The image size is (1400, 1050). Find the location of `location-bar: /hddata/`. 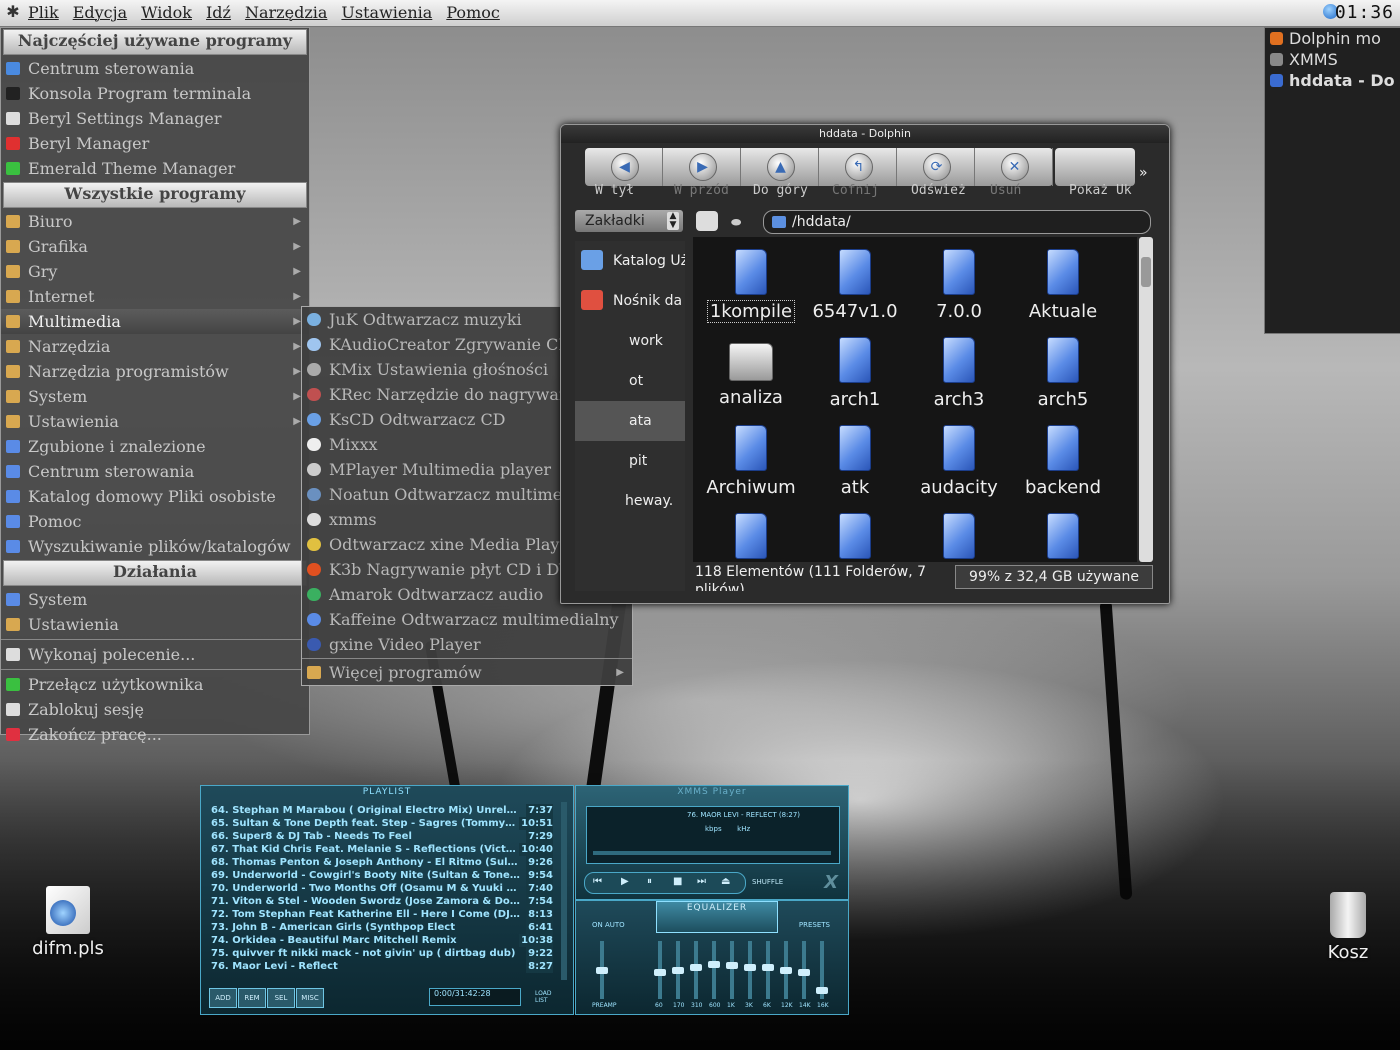

location-bar: /hddata/ is located at coordinates (957, 222).